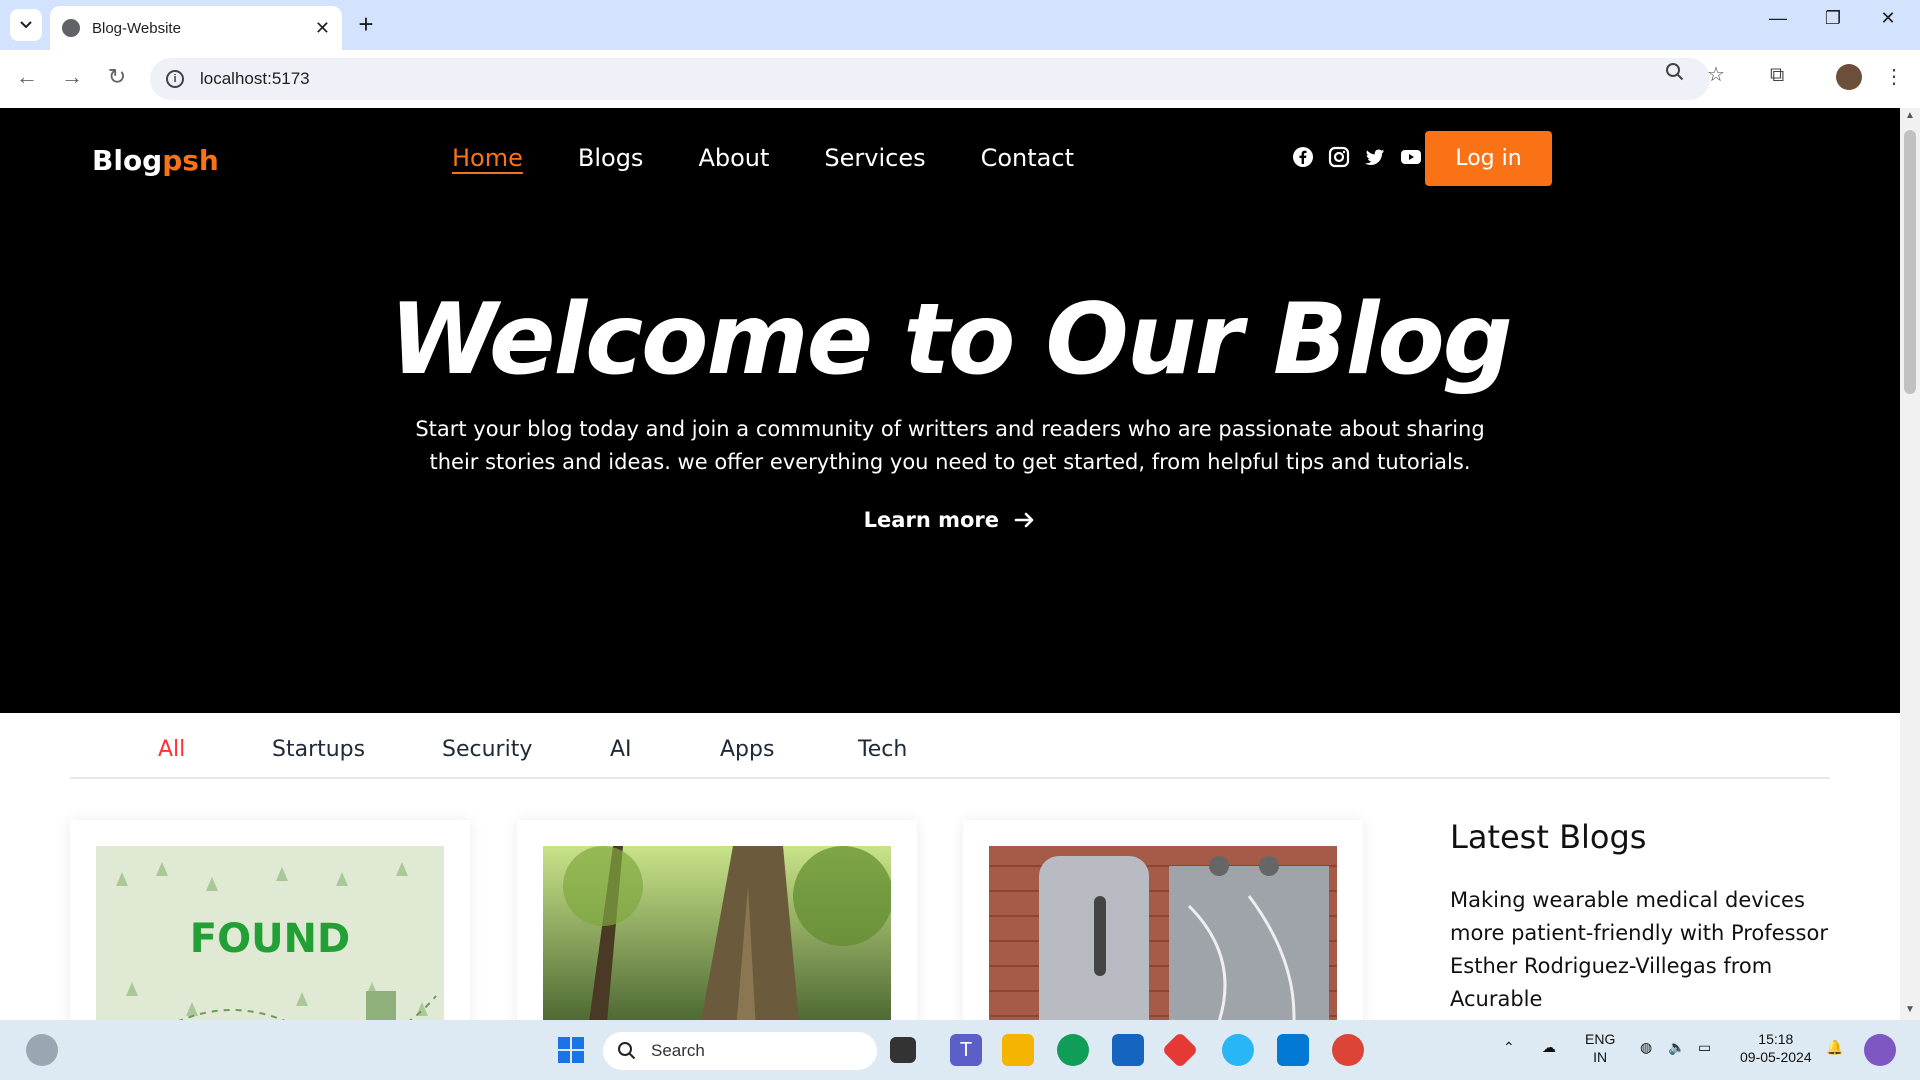  I want to click on minimize-button: —, so click(1778, 18).